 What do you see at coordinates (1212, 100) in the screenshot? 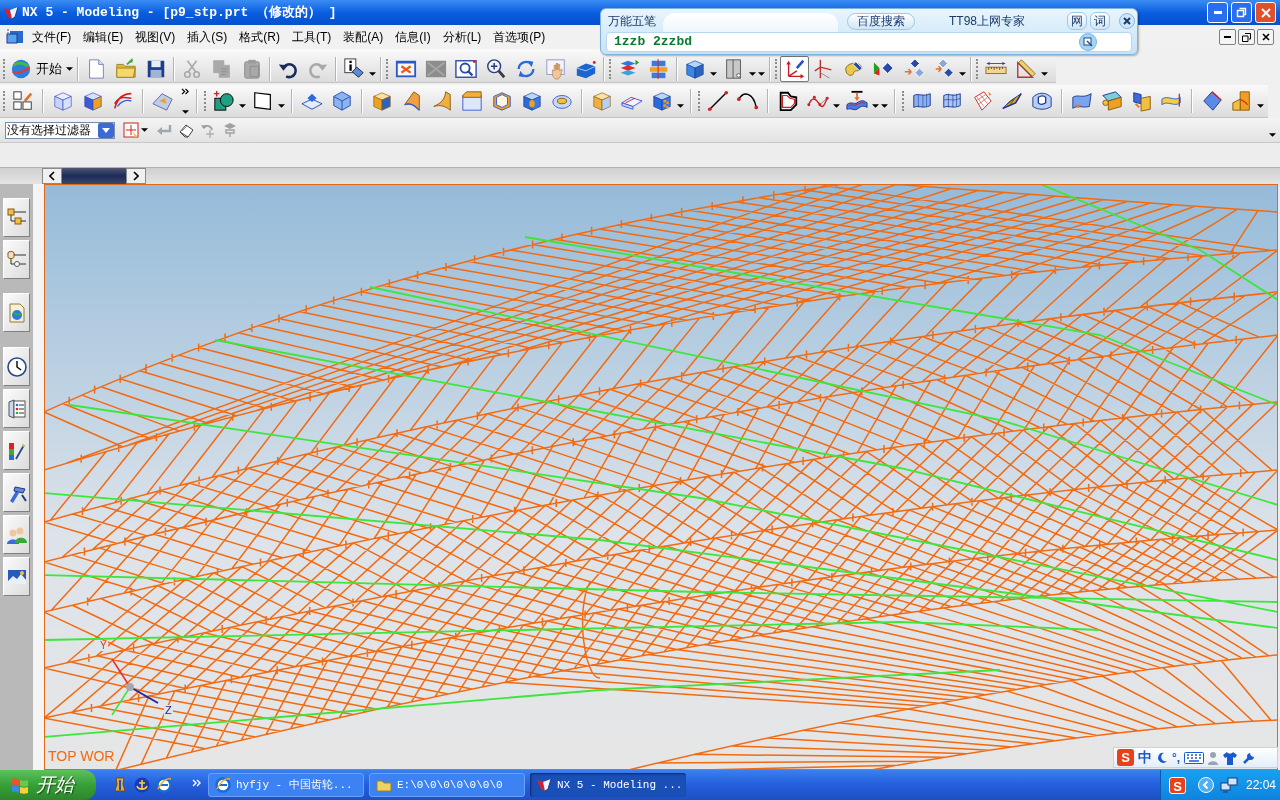
I see `diamond-icon` at bounding box center [1212, 100].